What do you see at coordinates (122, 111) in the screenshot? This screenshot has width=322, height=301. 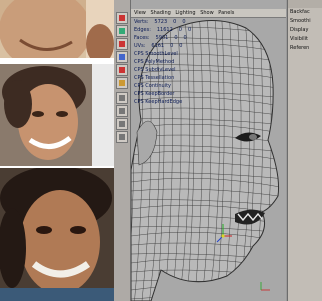 I see `layout-four-icon` at bounding box center [122, 111].